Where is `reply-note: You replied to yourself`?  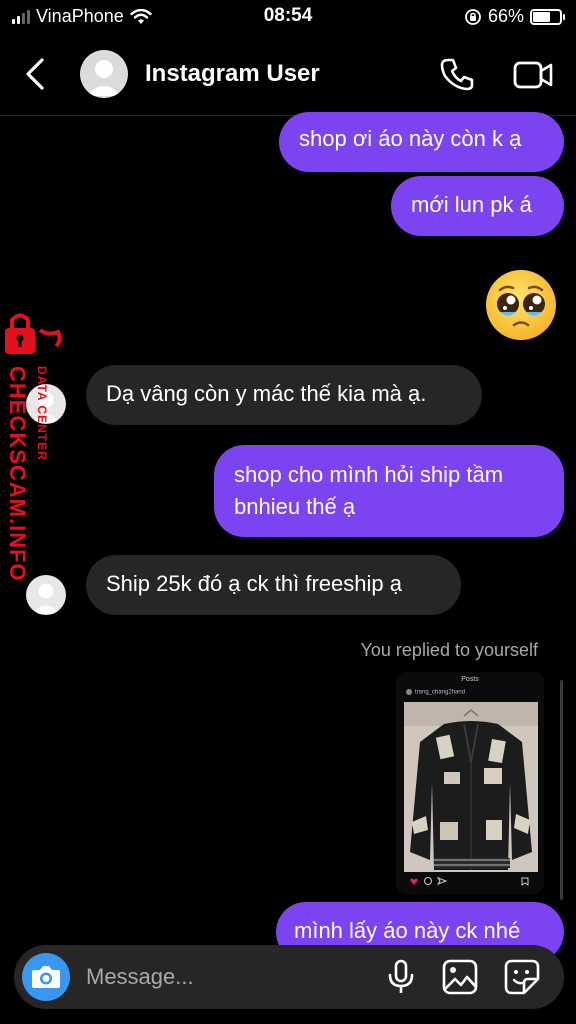 reply-note: You replied to yourself is located at coordinates (449, 650).